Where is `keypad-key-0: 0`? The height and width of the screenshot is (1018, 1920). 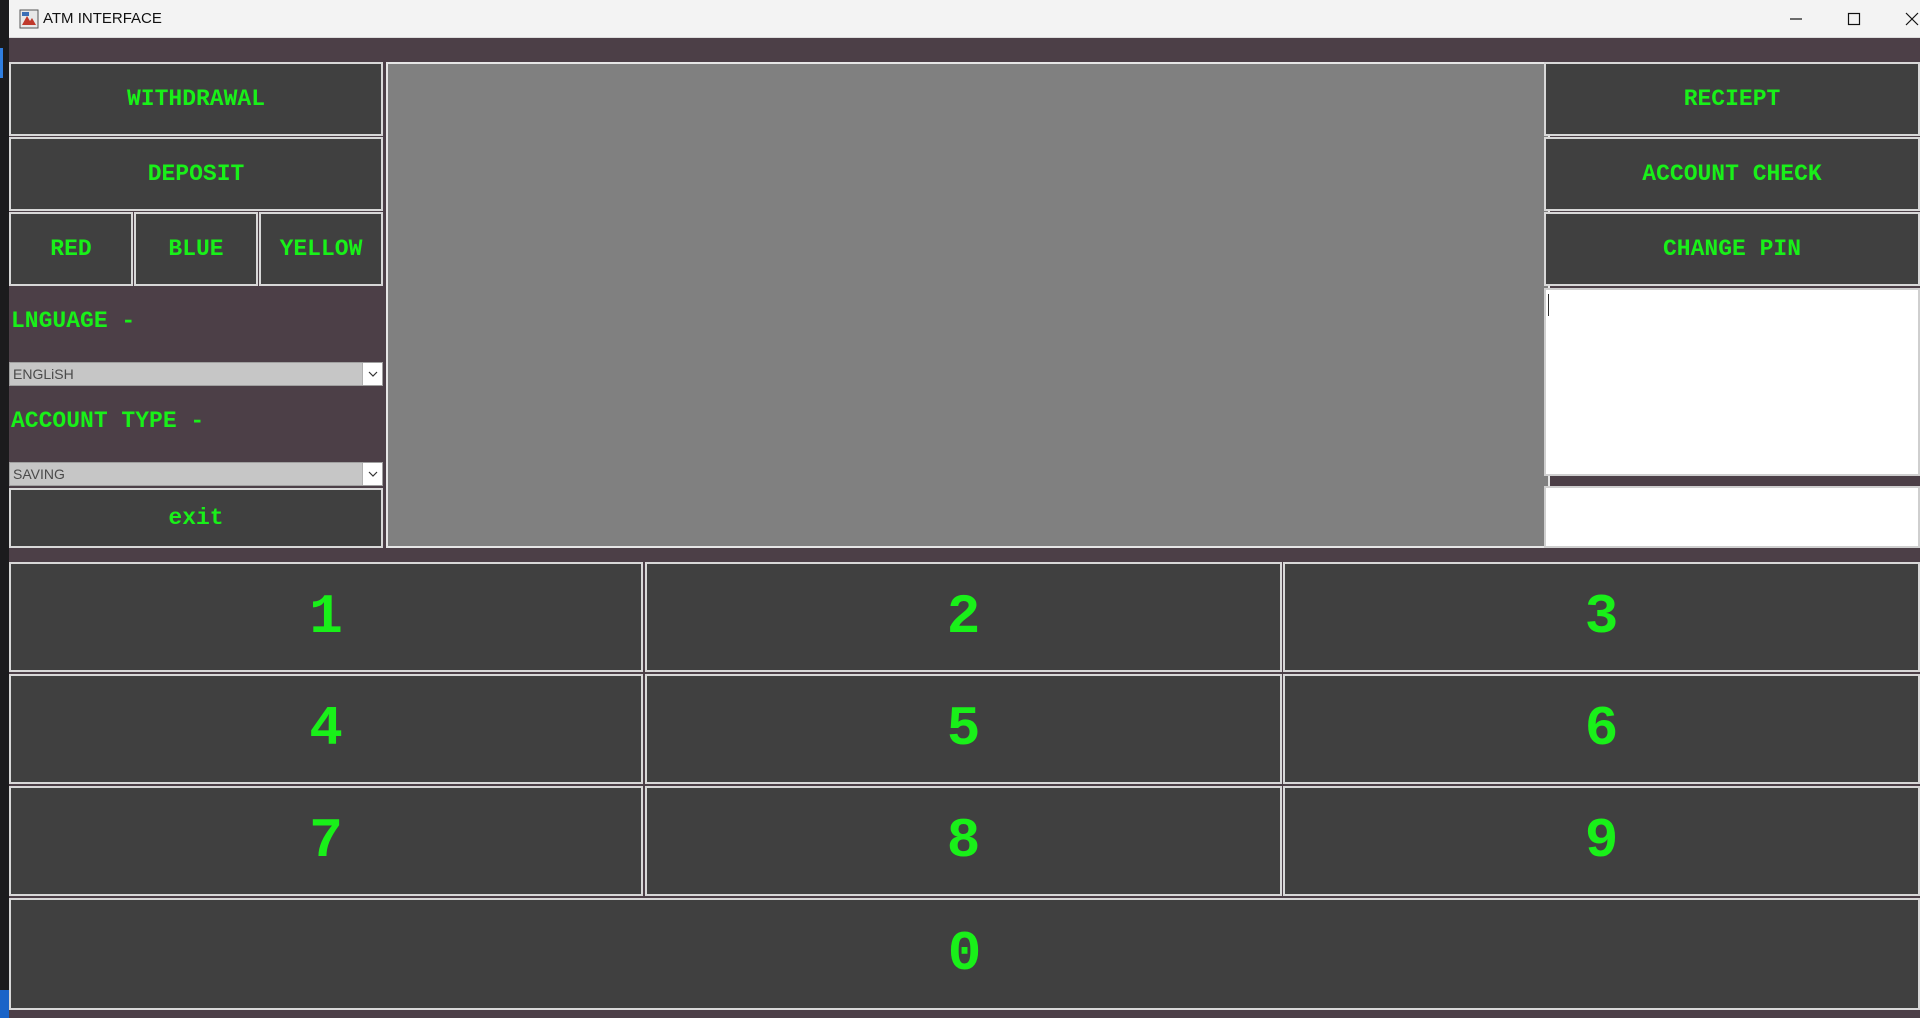 keypad-key-0: 0 is located at coordinates (964, 954).